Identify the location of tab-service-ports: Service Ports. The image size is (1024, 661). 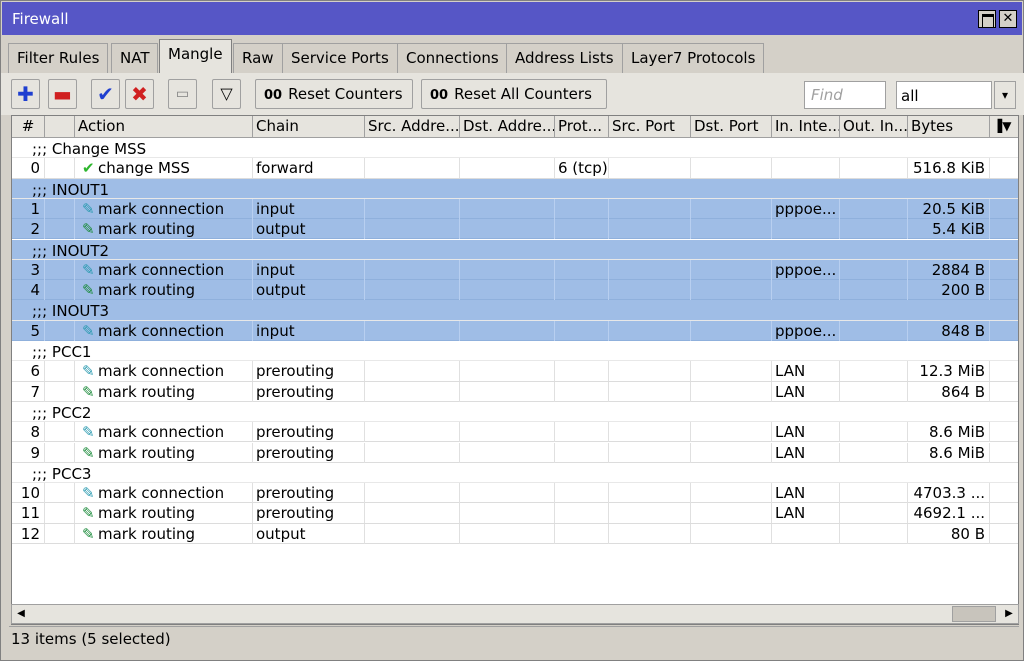
(340, 58).